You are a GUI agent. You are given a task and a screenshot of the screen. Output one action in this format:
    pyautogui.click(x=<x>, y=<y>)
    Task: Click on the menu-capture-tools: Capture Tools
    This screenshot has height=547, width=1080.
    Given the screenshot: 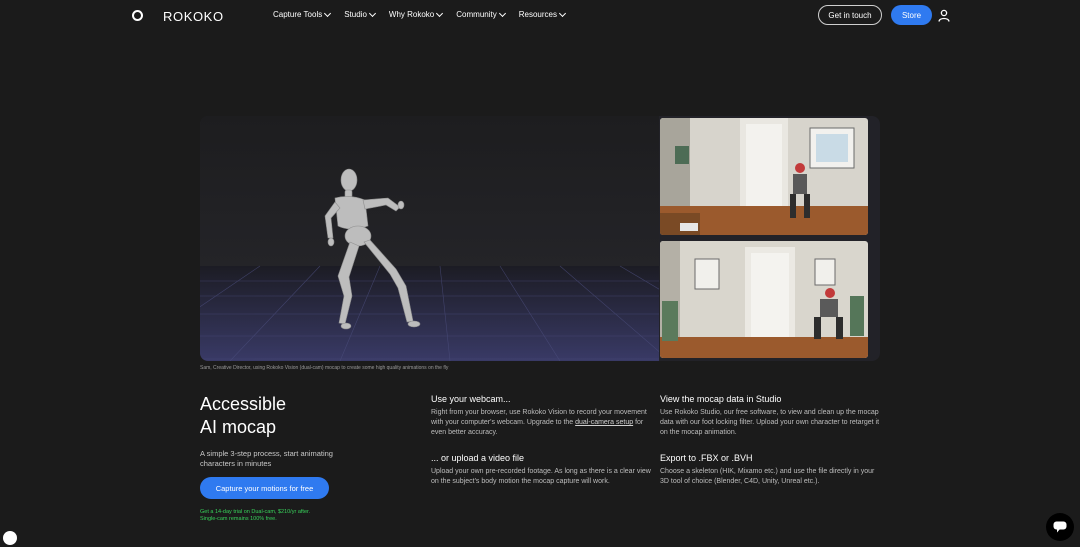 What is the action you would take?
    pyautogui.click(x=302, y=14)
    